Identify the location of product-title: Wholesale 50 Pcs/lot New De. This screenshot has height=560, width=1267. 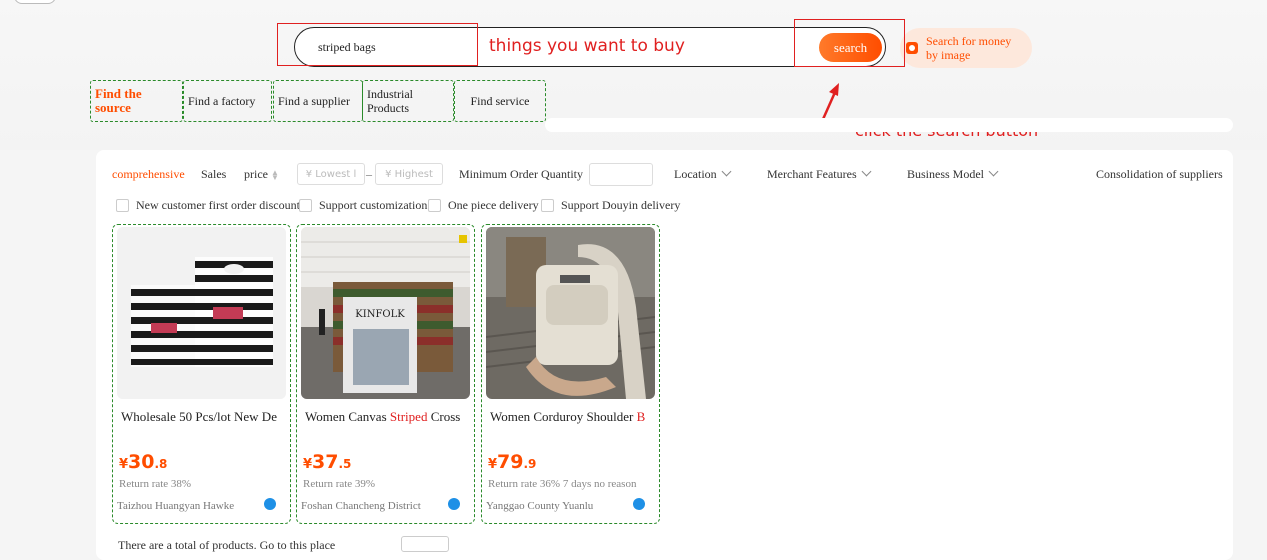
(201, 417).